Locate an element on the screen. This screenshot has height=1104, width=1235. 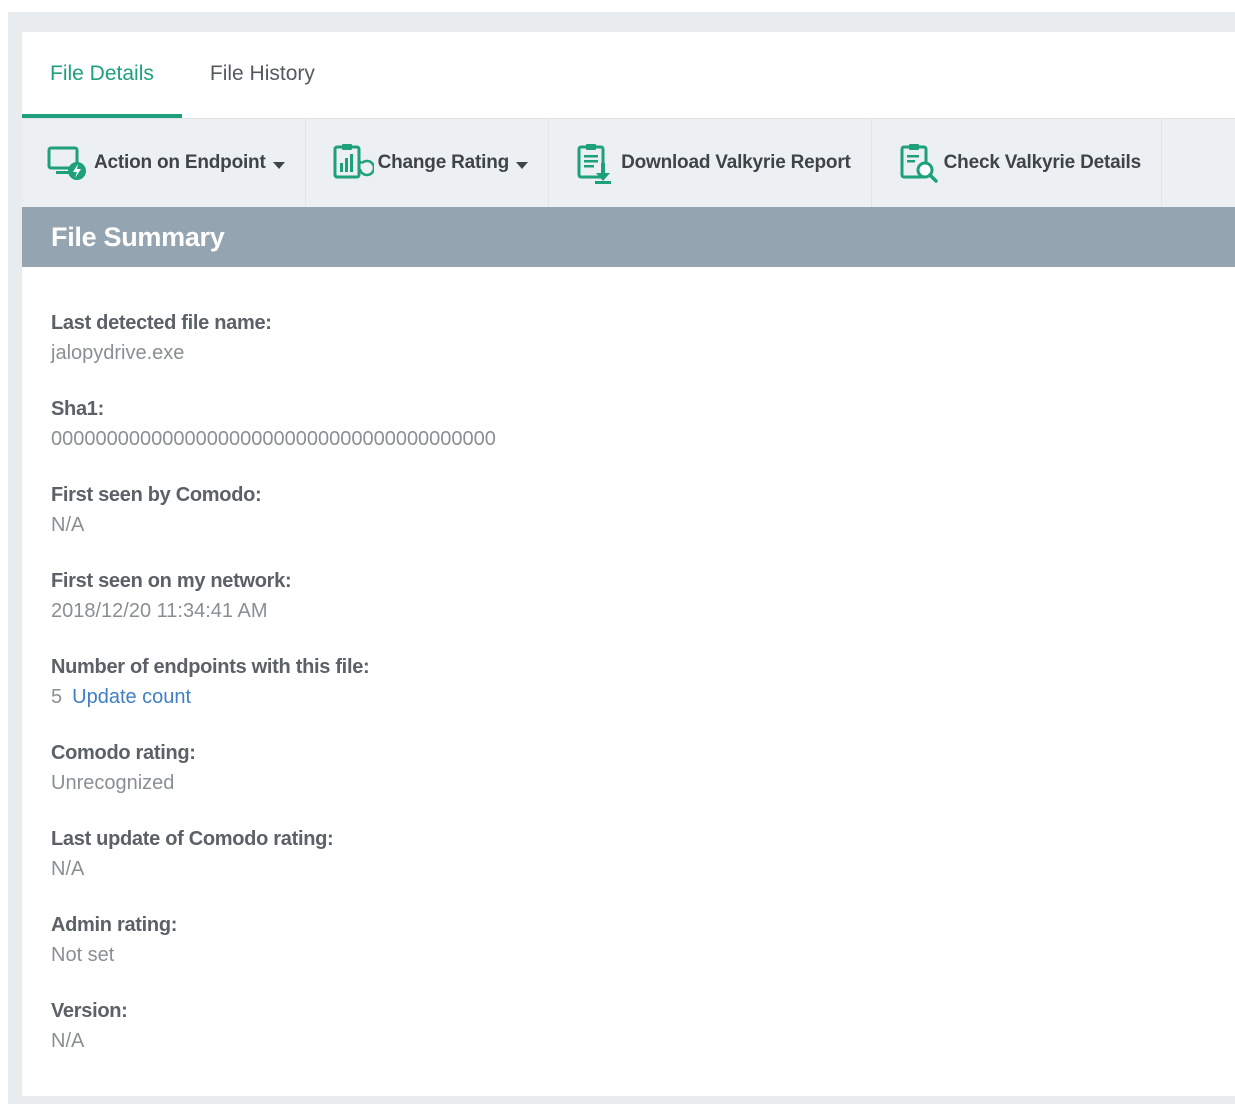
tab-file-history: File History is located at coordinates (262, 74).